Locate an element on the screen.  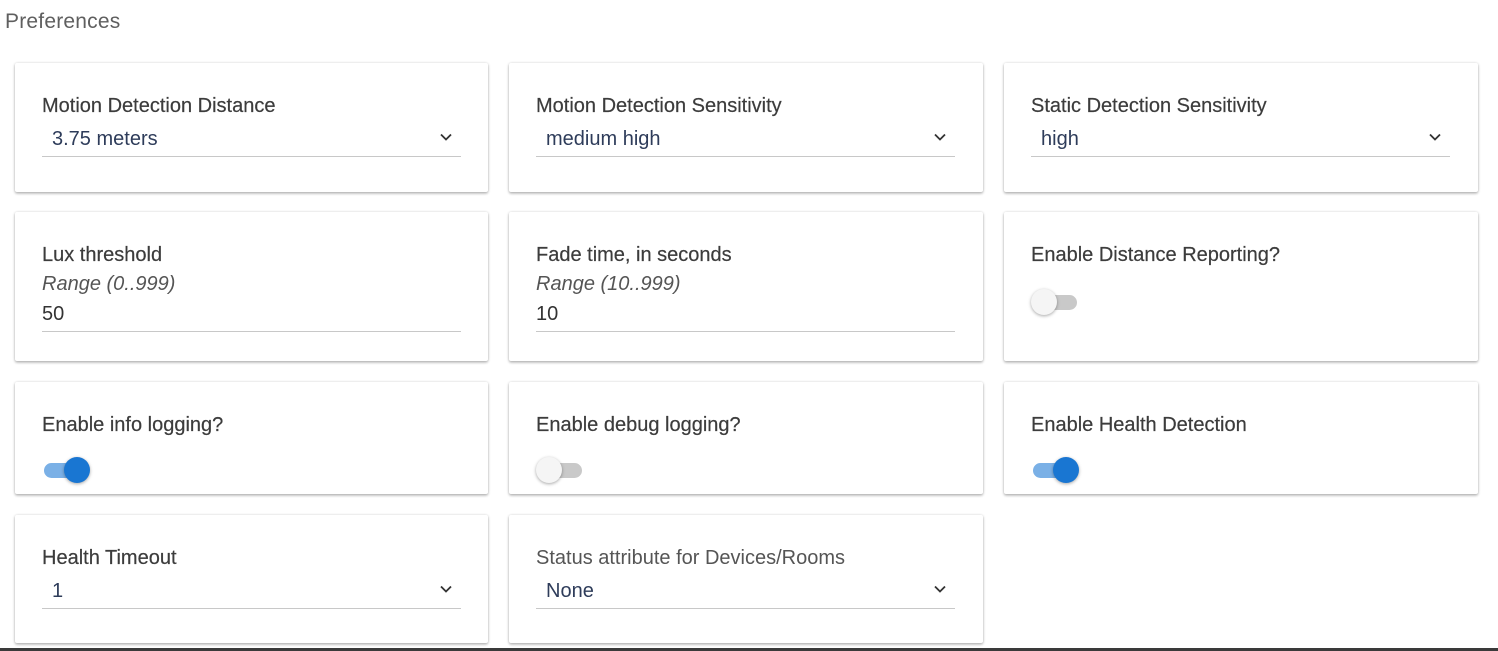
info-logging-card: Enable info logging? is located at coordinates (251, 438).